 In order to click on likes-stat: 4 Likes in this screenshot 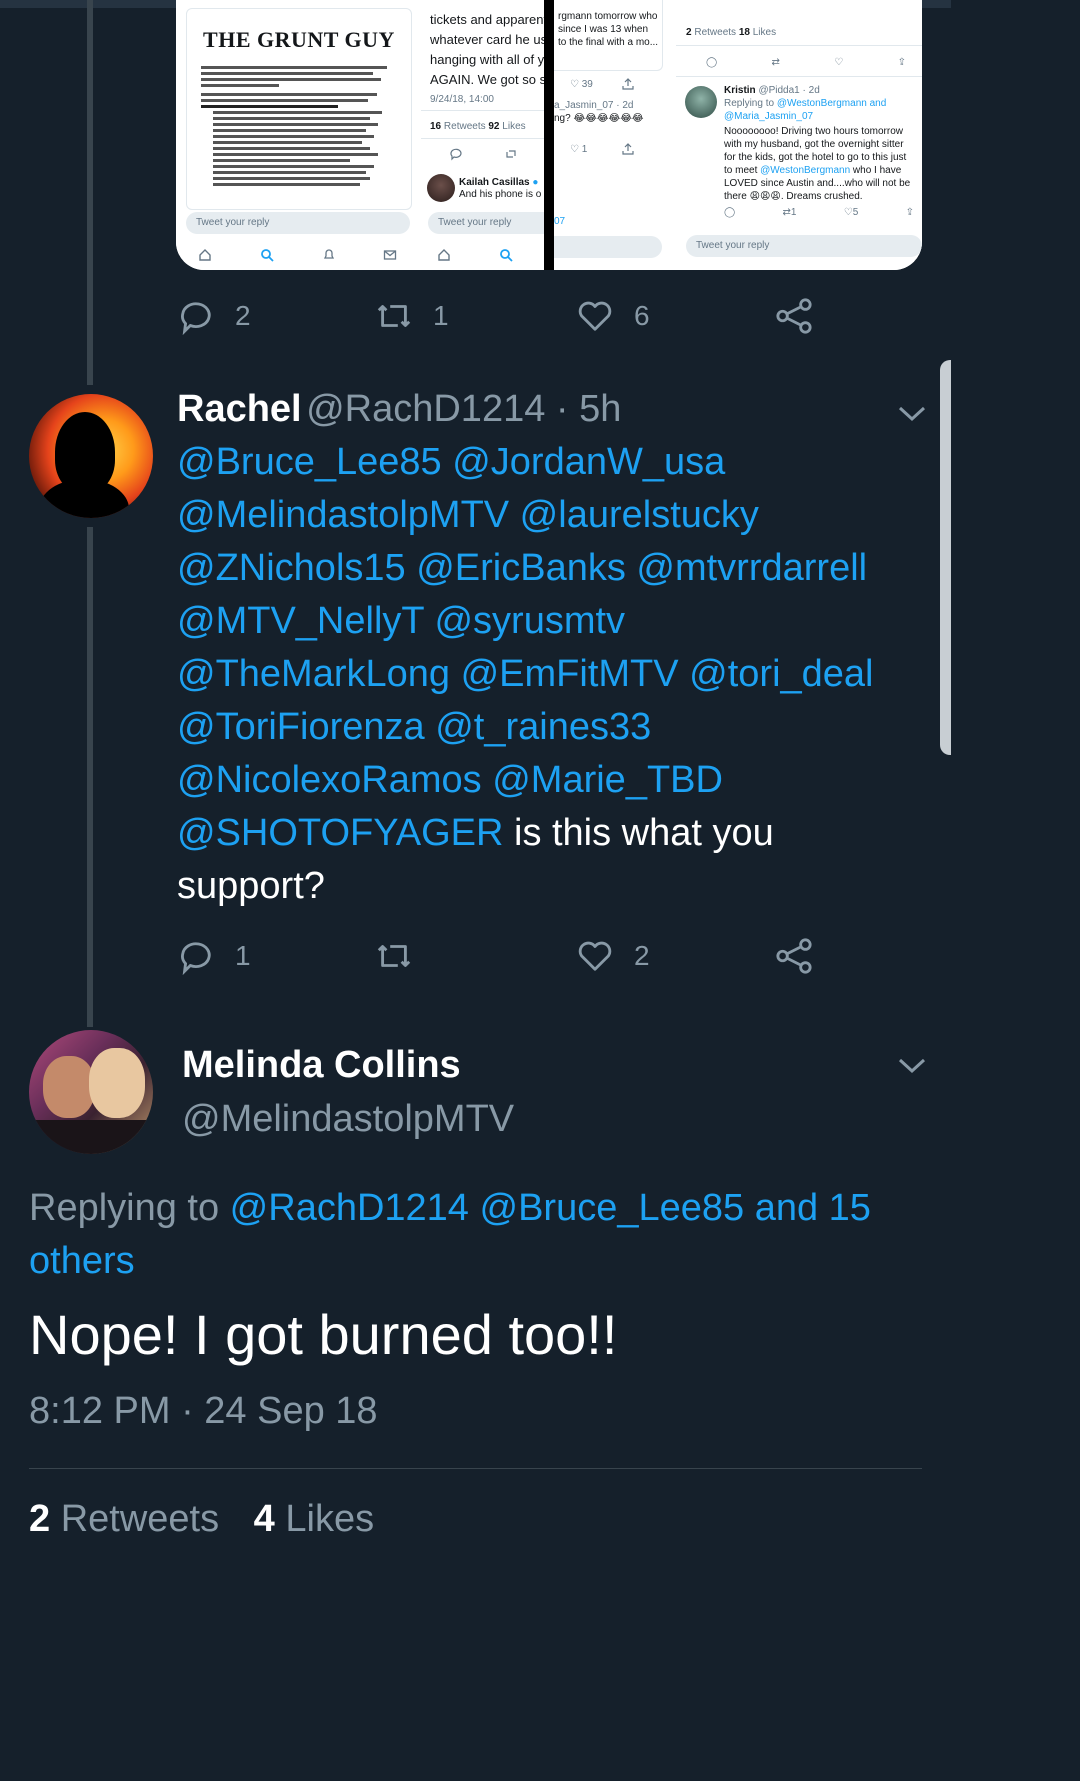, I will do `click(314, 1519)`.